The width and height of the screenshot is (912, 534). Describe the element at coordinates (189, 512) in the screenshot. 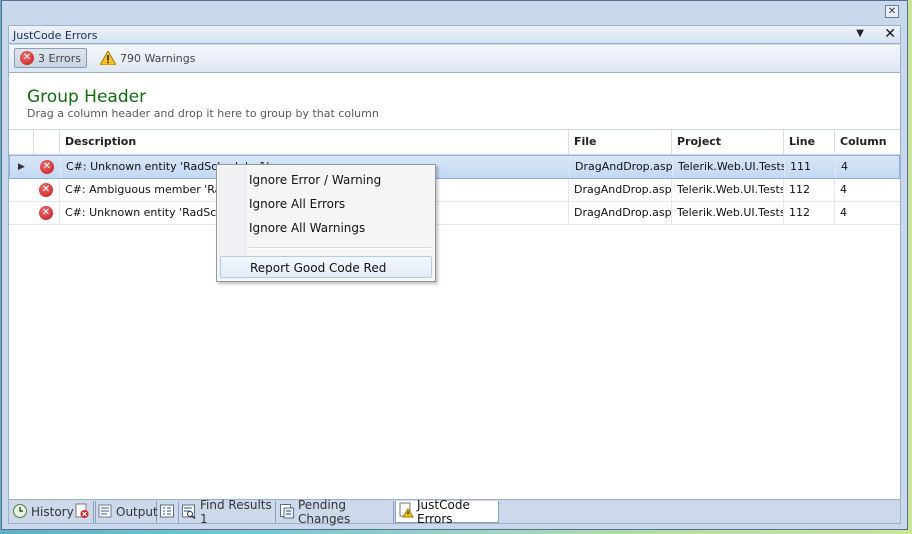

I see `find-results-icon` at that location.